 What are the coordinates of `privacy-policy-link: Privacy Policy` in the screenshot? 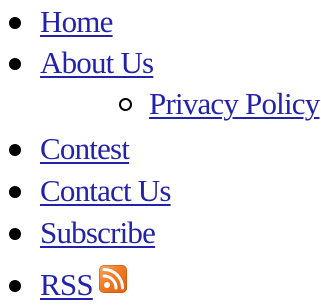 It's located at (234, 104).